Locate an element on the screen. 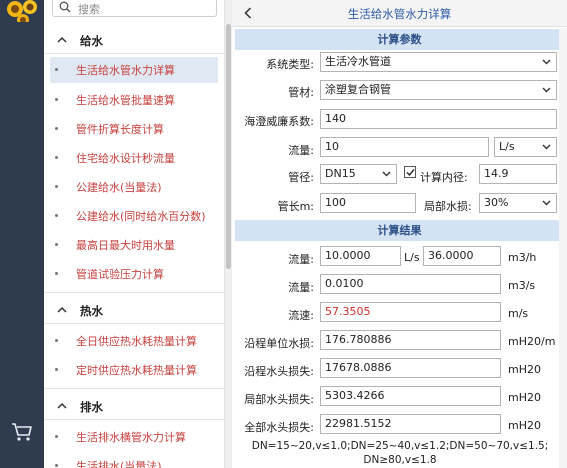 This screenshot has width=567, height=468. search-placeholder: 搜索 is located at coordinates (89, 9).